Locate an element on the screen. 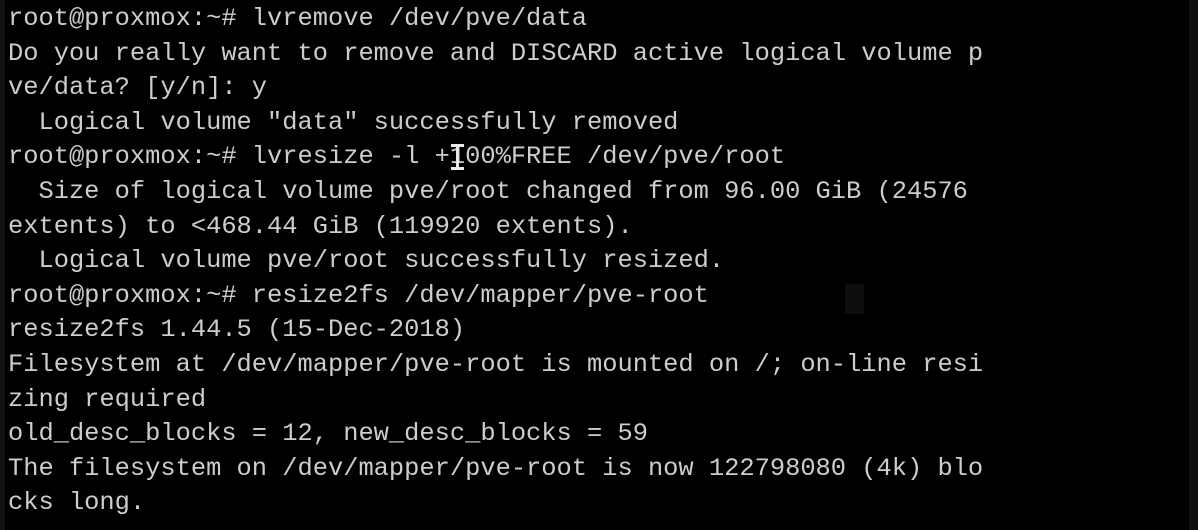 This screenshot has width=1198, height=530. terminal-line: root@proxmox:~# lvremove /dev/pve/data is located at coordinates (298, 18).